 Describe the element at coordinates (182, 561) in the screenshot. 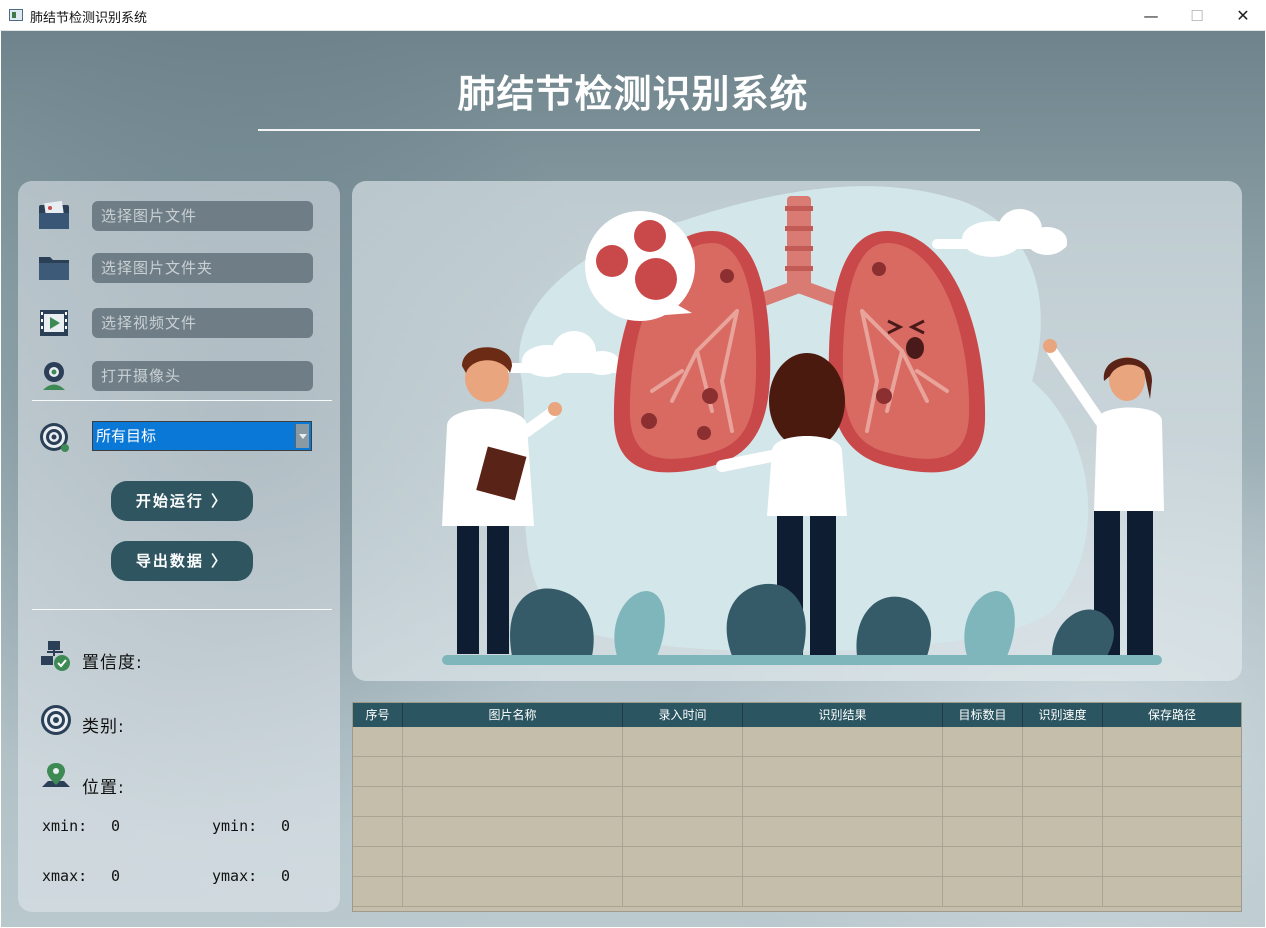

I see `export-data-button: 导出数据 〉` at that location.